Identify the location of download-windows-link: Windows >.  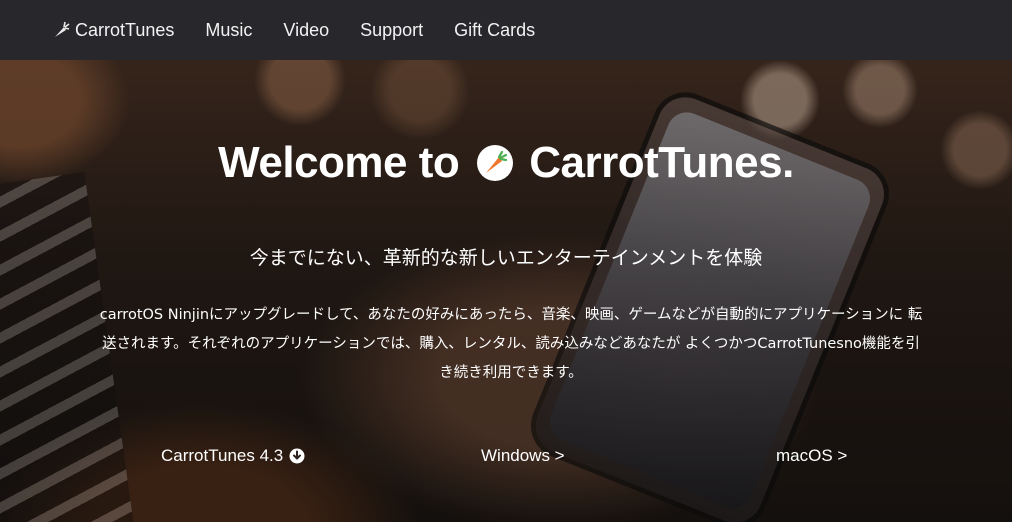
(523, 456).